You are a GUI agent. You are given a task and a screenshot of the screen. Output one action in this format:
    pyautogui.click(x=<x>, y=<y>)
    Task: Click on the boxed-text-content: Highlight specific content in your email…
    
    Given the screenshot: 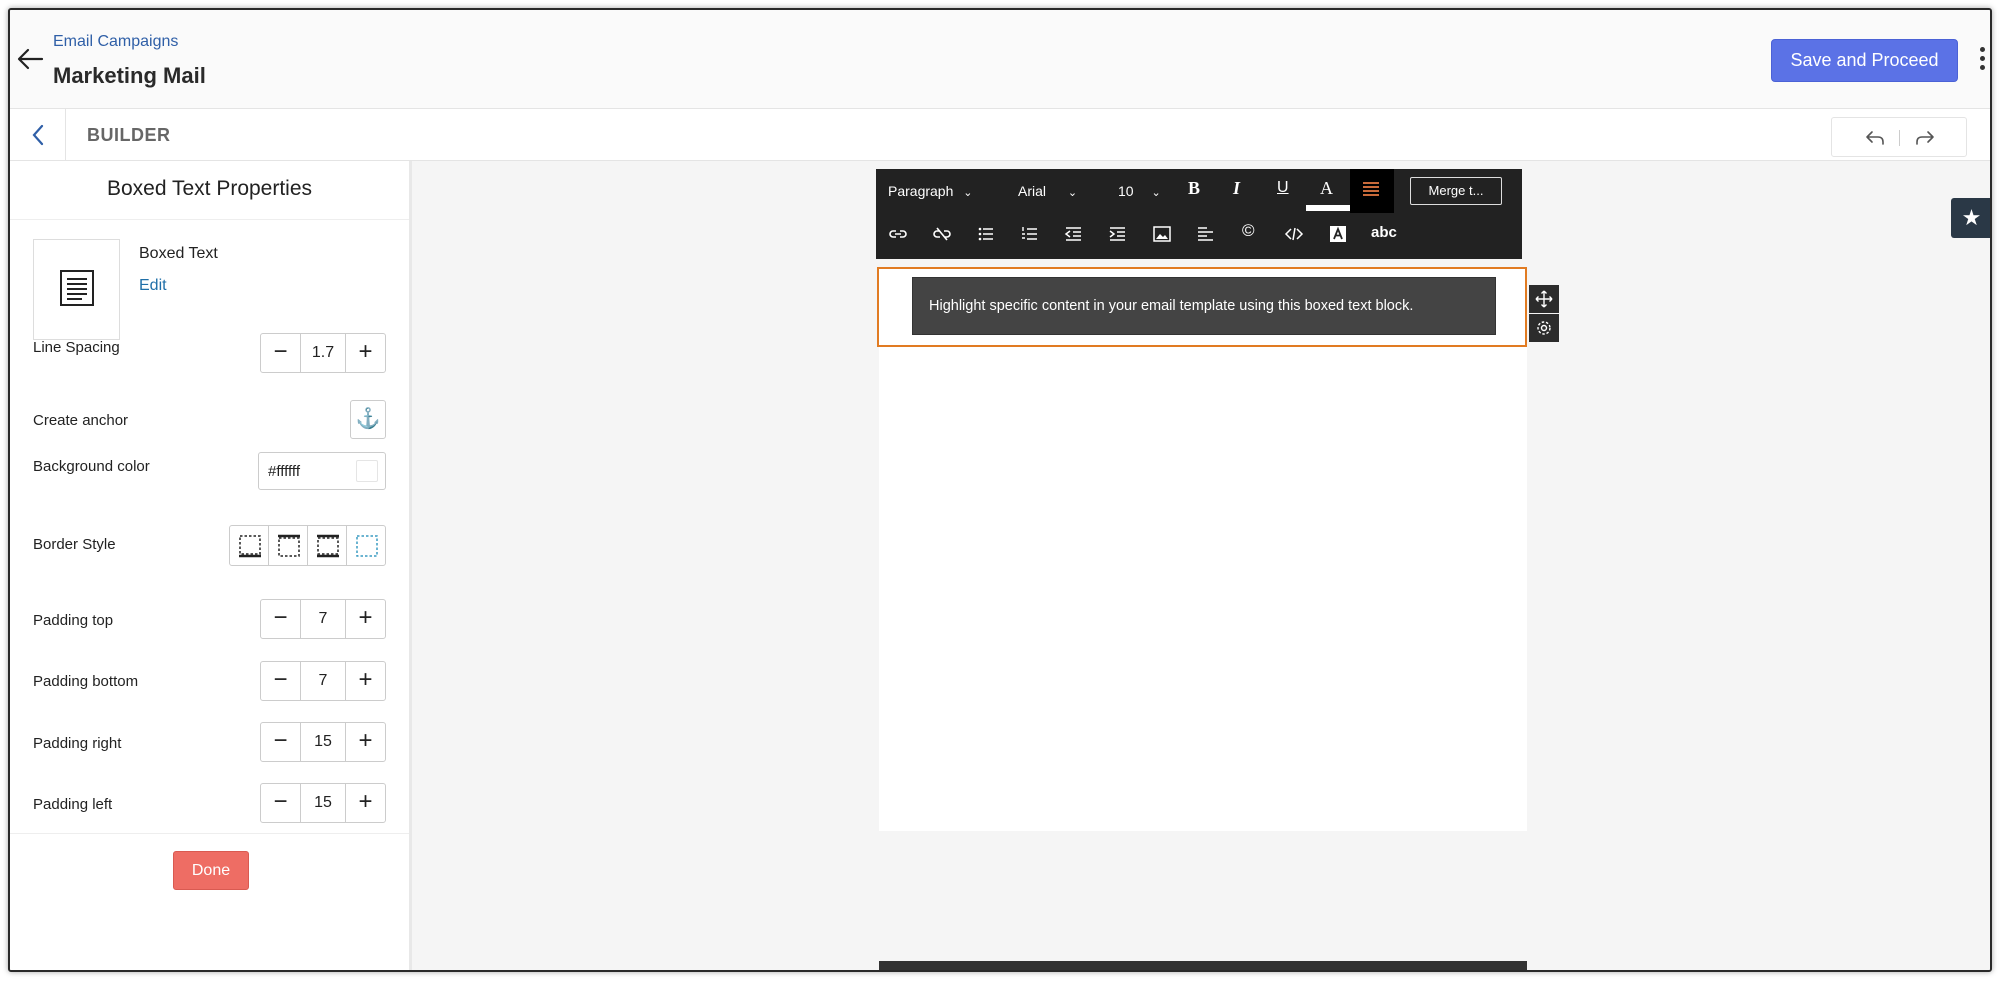 What is the action you would take?
    pyautogui.click(x=1204, y=306)
    